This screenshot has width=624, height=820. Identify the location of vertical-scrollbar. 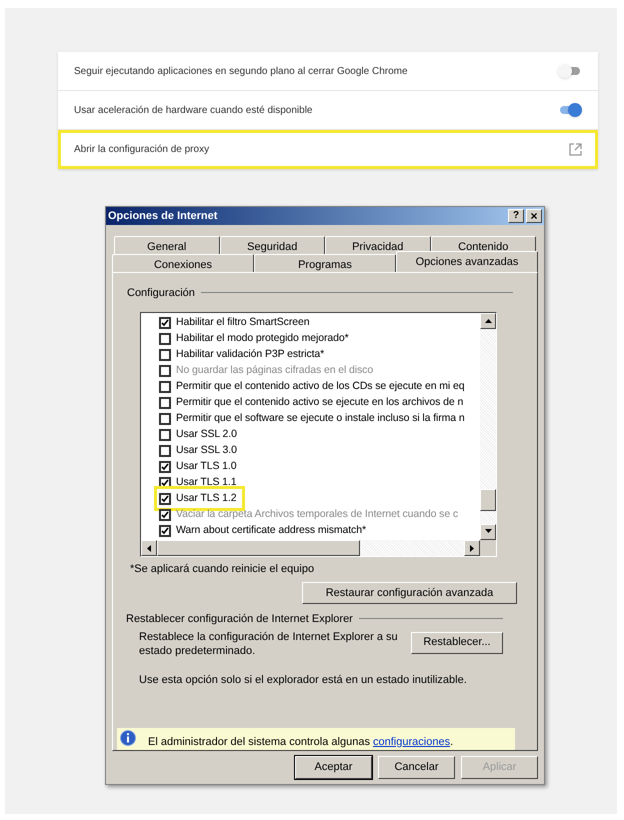
(488, 426).